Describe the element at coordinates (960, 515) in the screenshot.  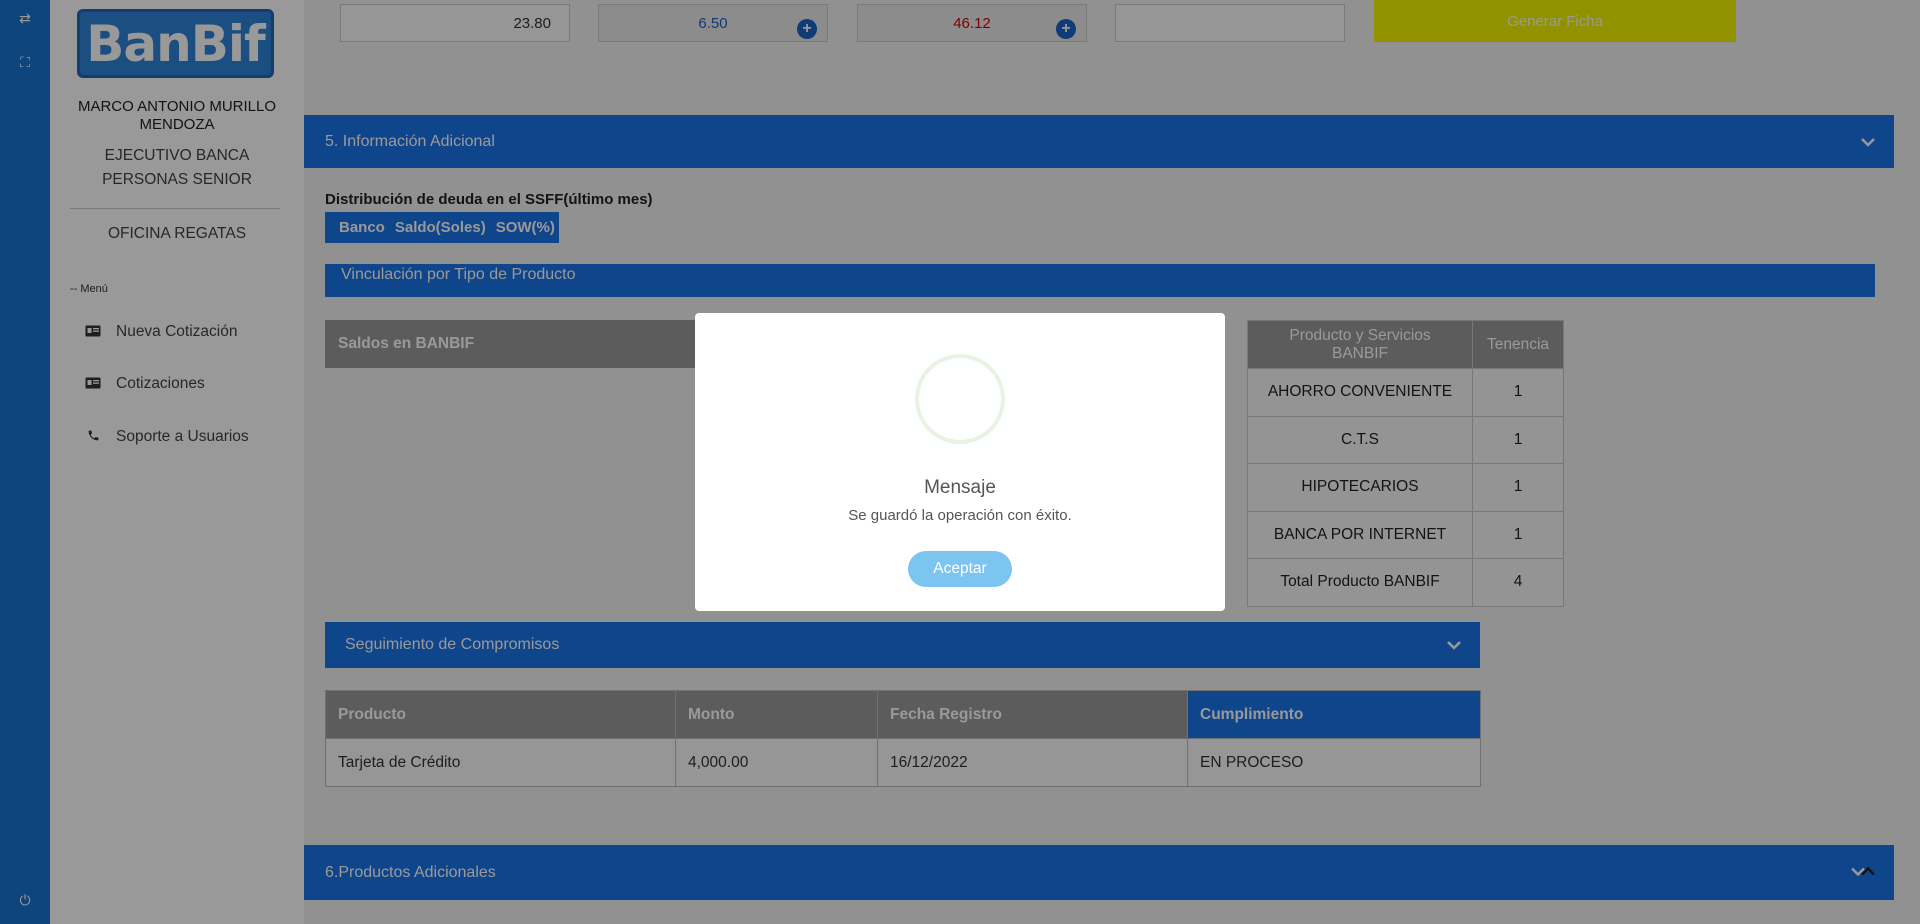
I see `dialog-message: Se guardó la operación con éxito.` at that location.